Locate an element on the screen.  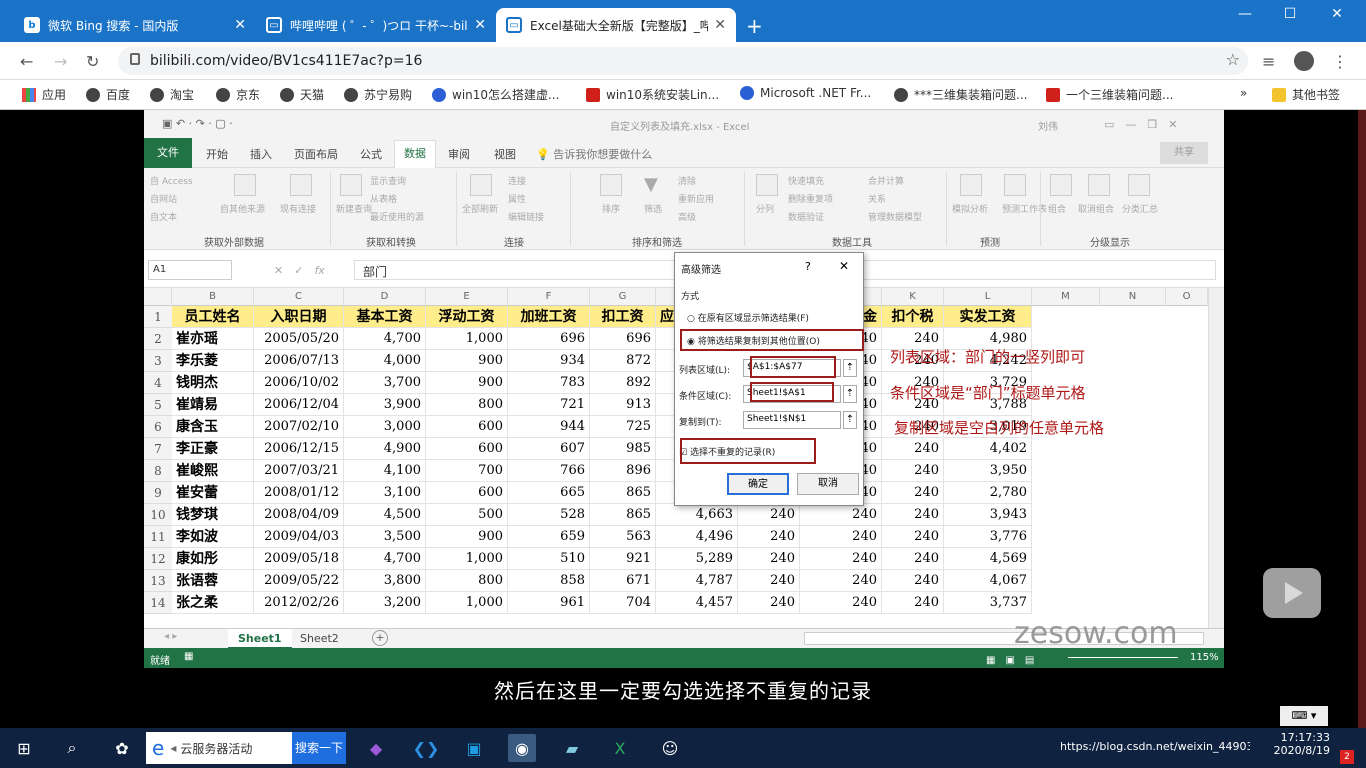
share-button: 共享 is located at coordinates (1184, 153).